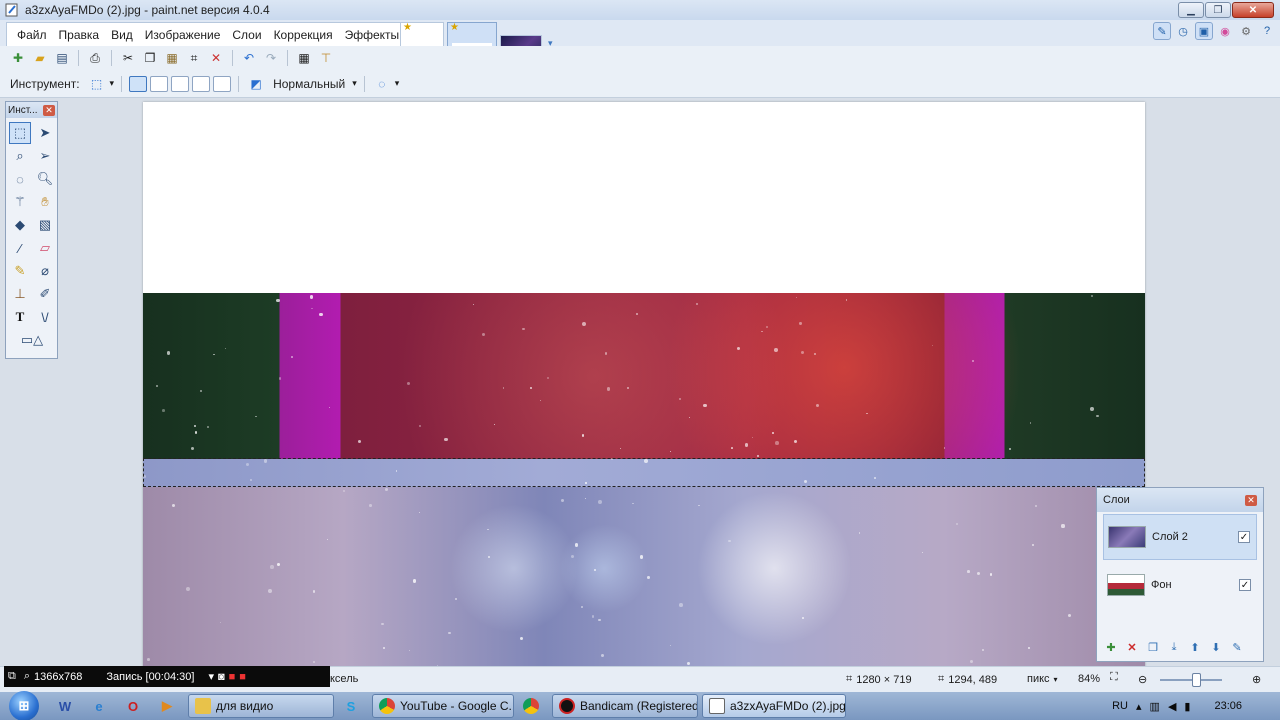 This screenshot has height=720, width=1280. What do you see at coordinates (45, 225) in the screenshot?
I see `gradient-icon: ▧` at bounding box center [45, 225].